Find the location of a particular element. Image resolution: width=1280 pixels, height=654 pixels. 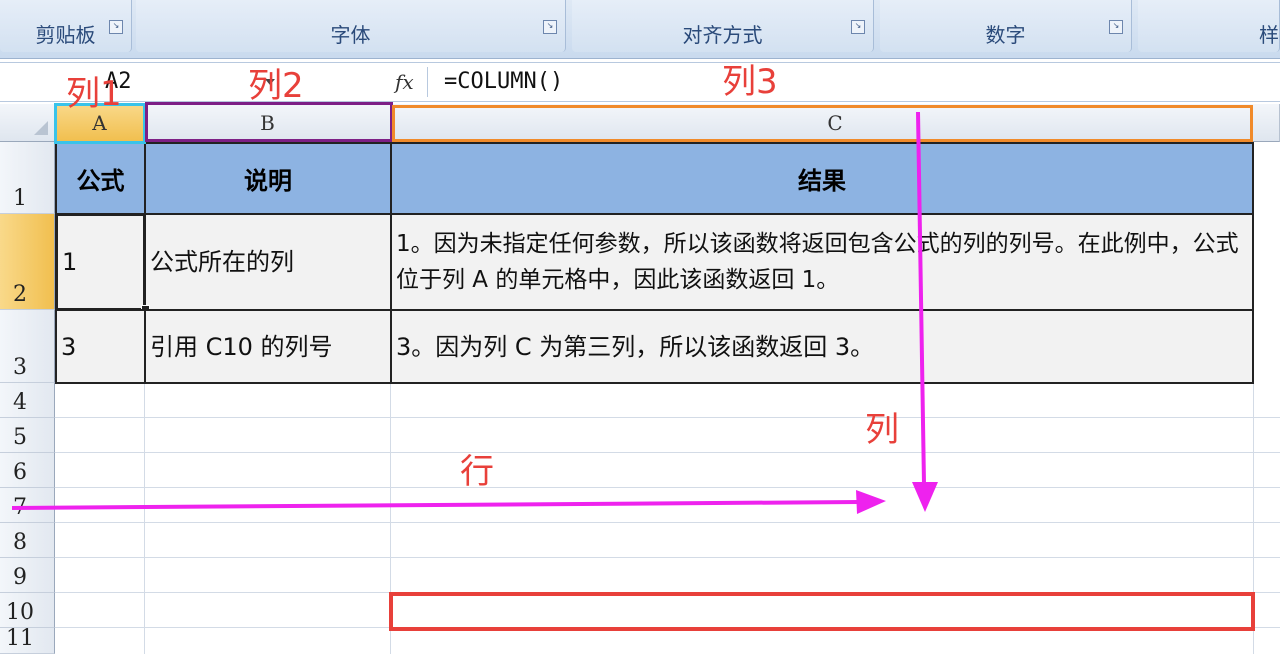

row-header-3: 3 is located at coordinates (27, 346).